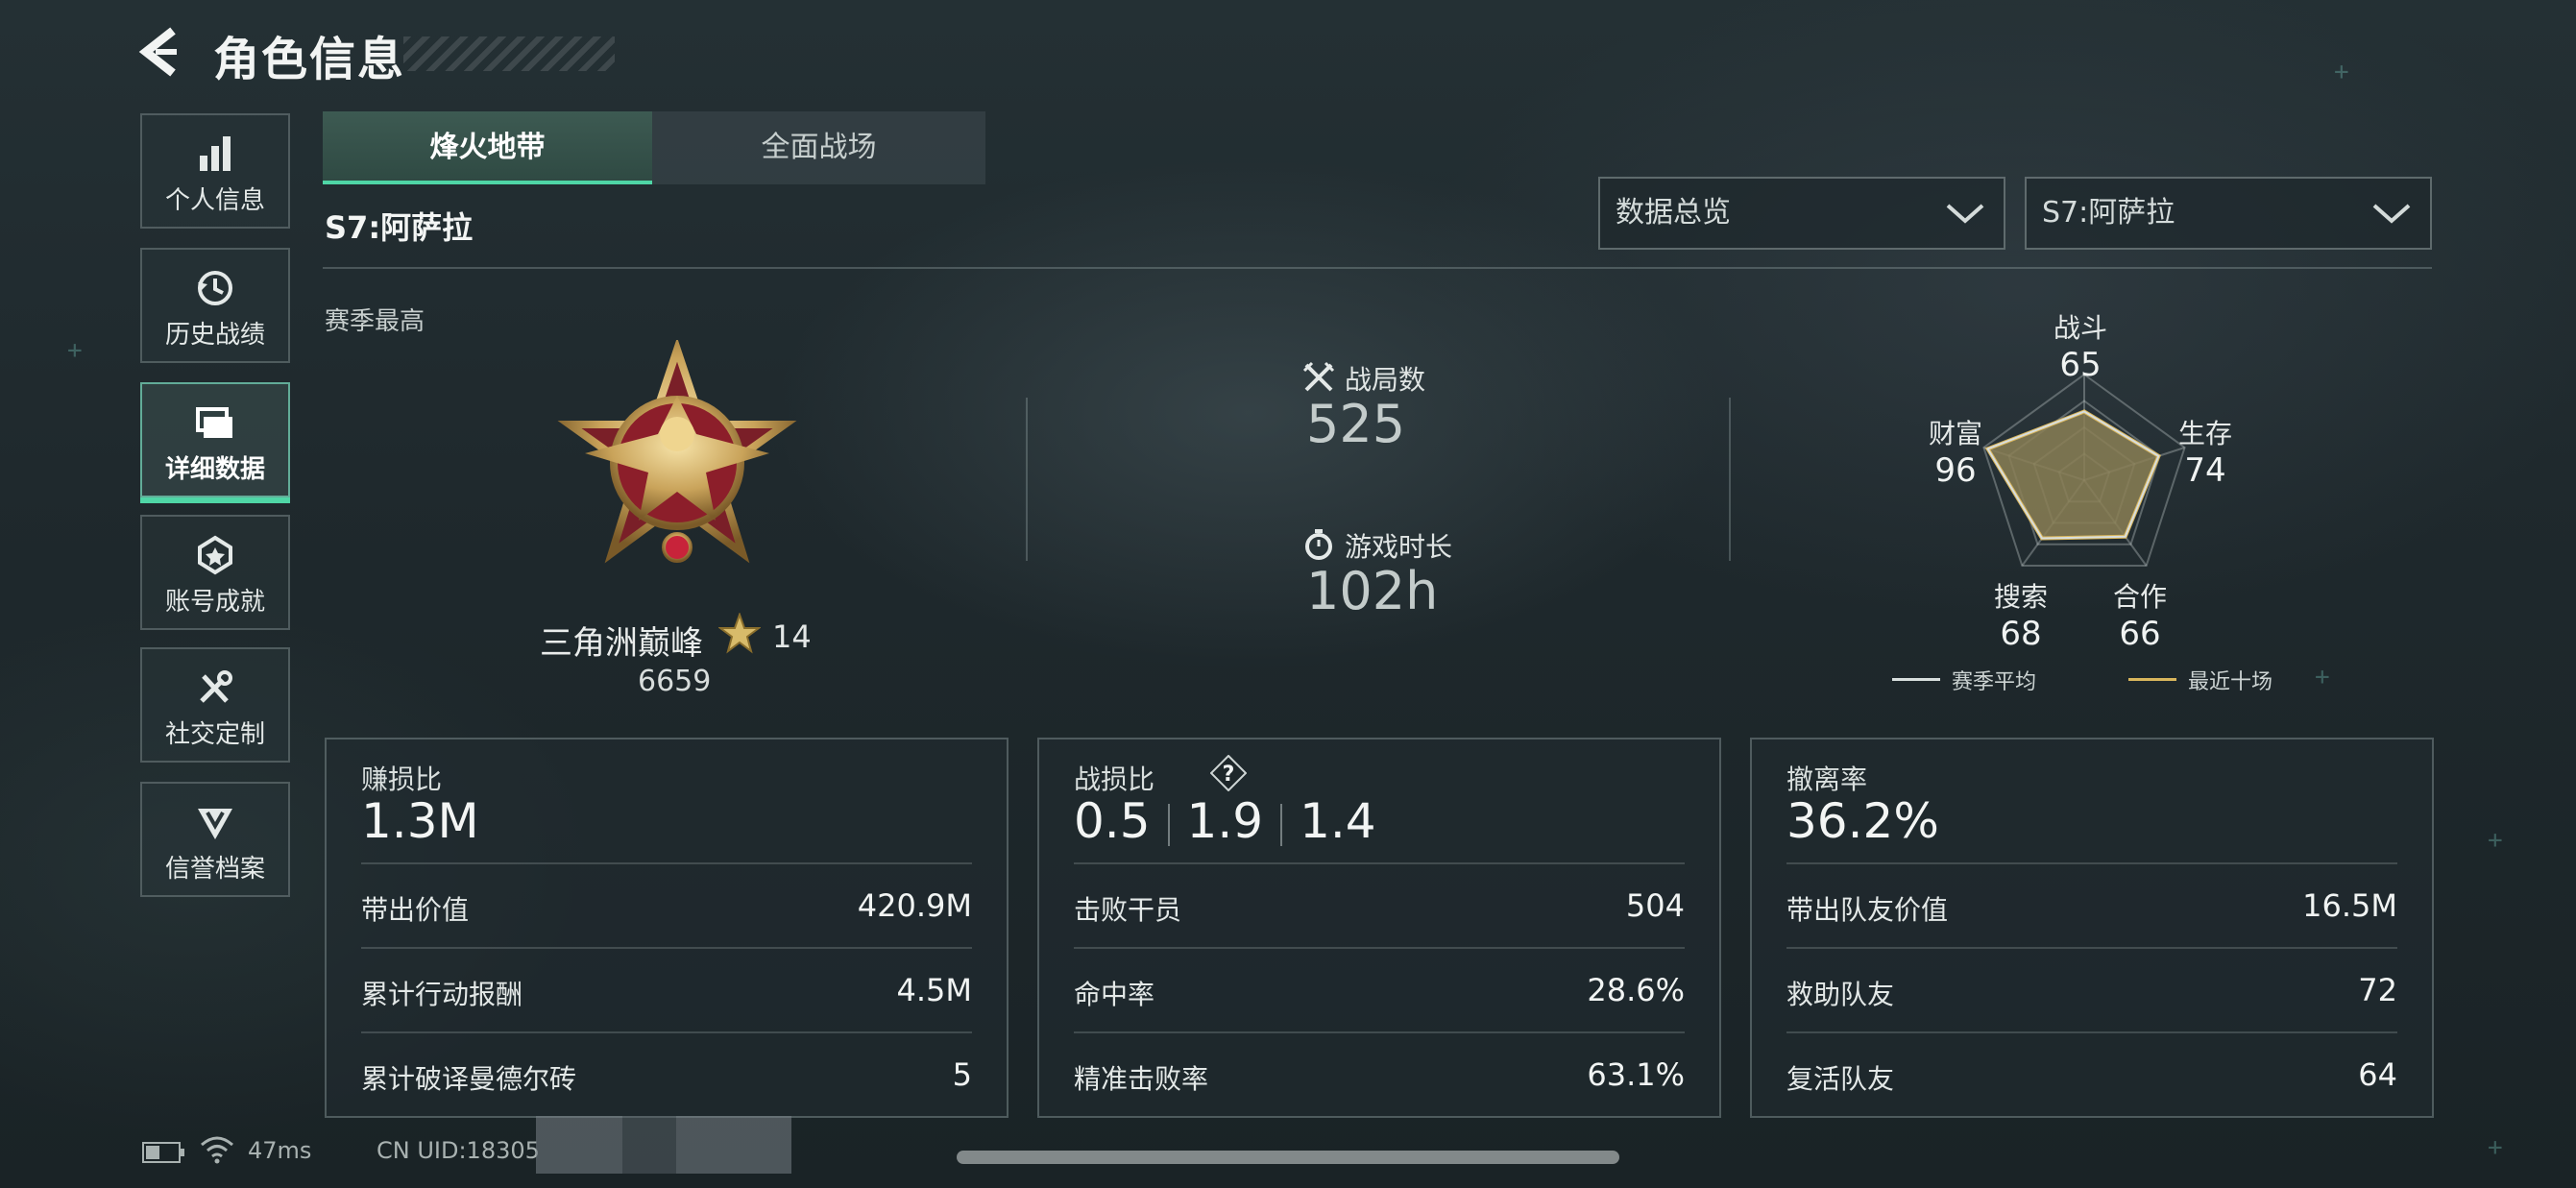  Describe the element at coordinates (1955, 433) in the screenshot. I see `radar-label-wealth: 财富` at that location.